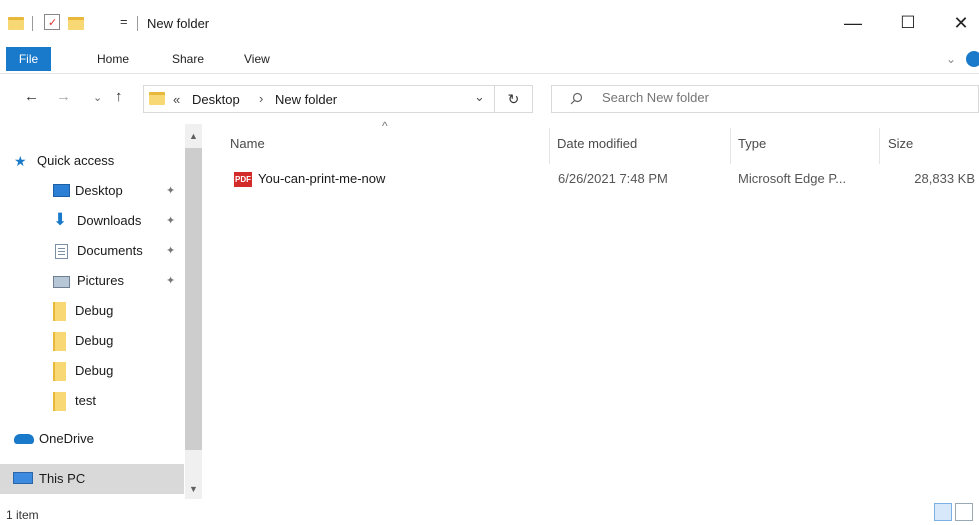  I want to click on ribbon-divider, so click(489, 73).